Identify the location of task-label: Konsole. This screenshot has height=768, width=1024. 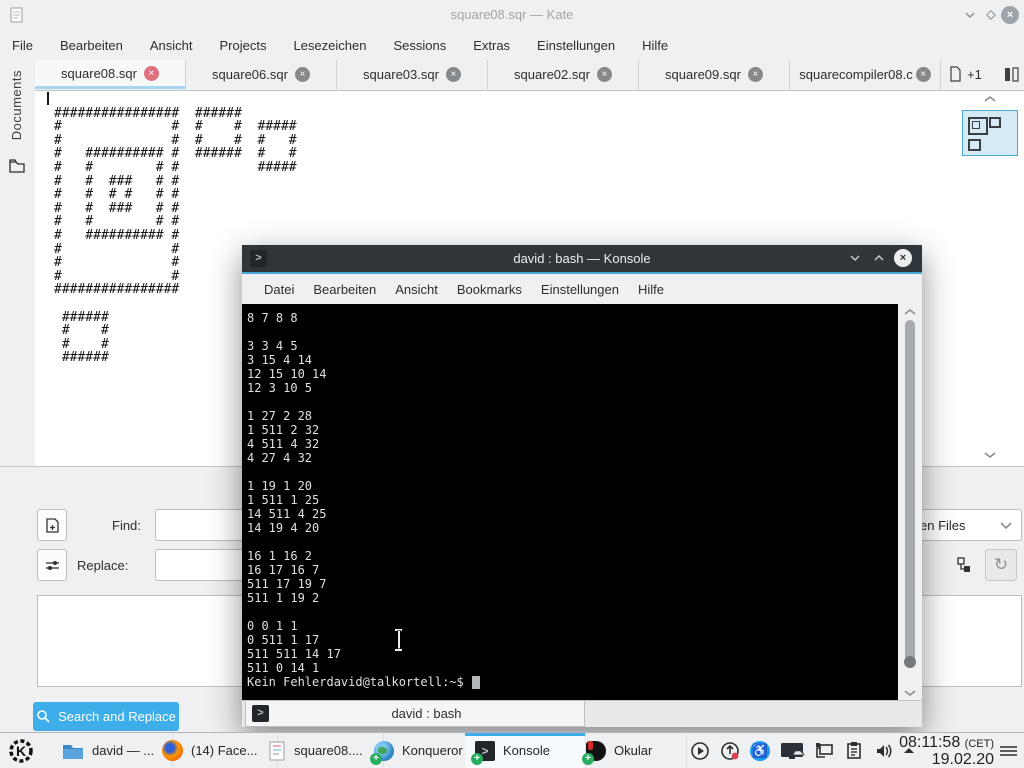
(526, 750).